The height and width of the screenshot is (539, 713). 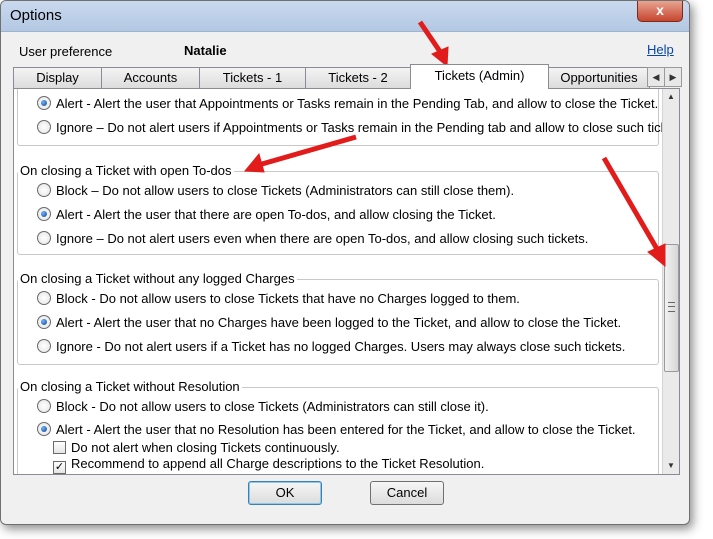 I want to click on arrow-to-todos, so click(x=309, y=150).